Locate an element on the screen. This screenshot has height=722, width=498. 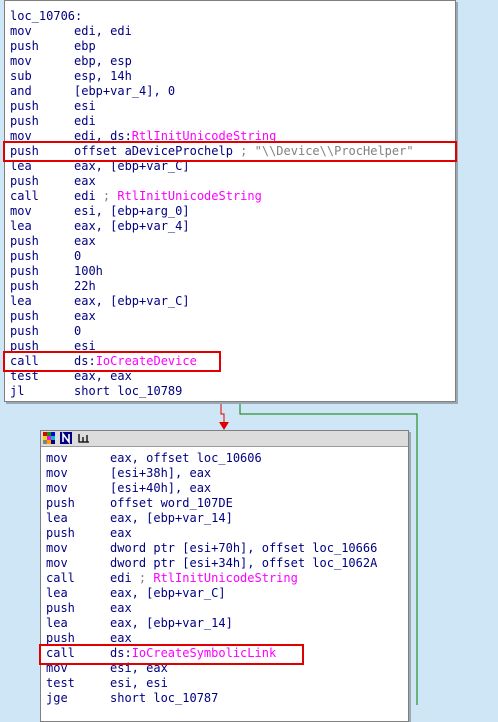
operands: [esi+38h], eax is located at coordinates (161, 473).